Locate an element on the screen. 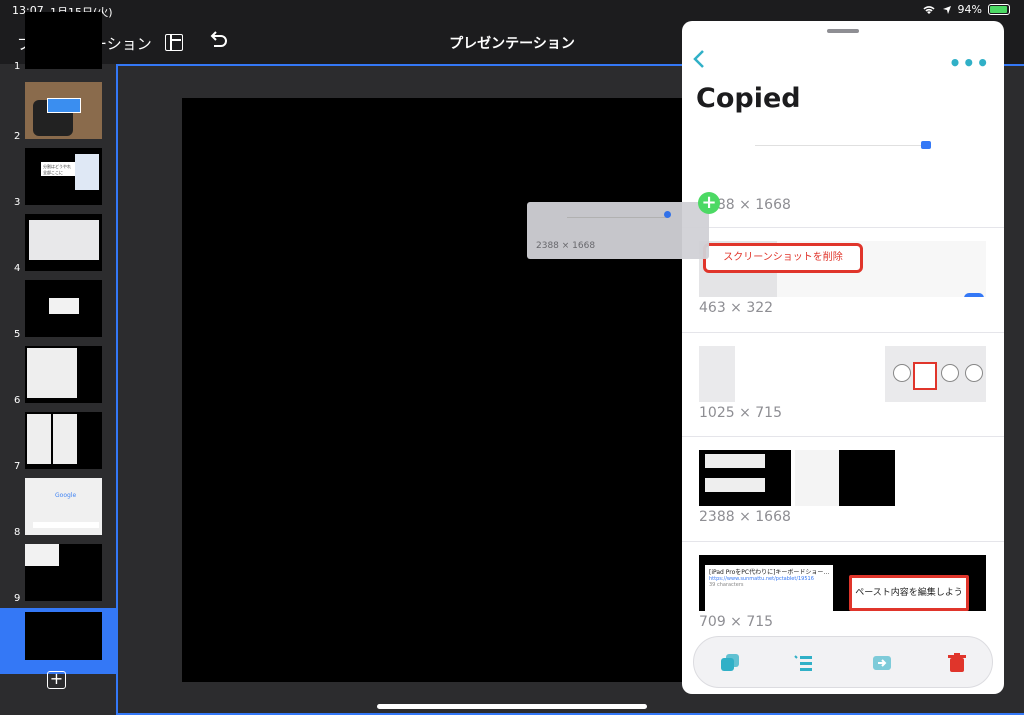  edit-paste-label: ペースト内容を編集しよう is located at coordinates (909, 593).